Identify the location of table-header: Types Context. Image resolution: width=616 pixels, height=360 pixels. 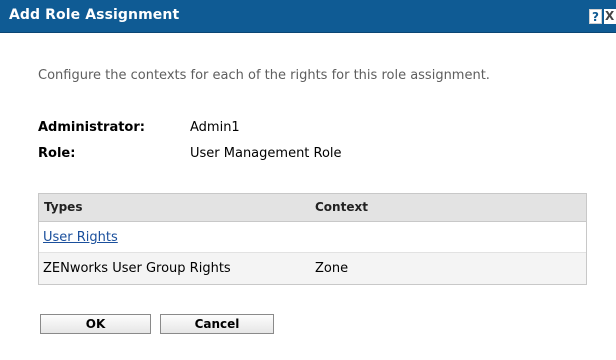
(312, 208).